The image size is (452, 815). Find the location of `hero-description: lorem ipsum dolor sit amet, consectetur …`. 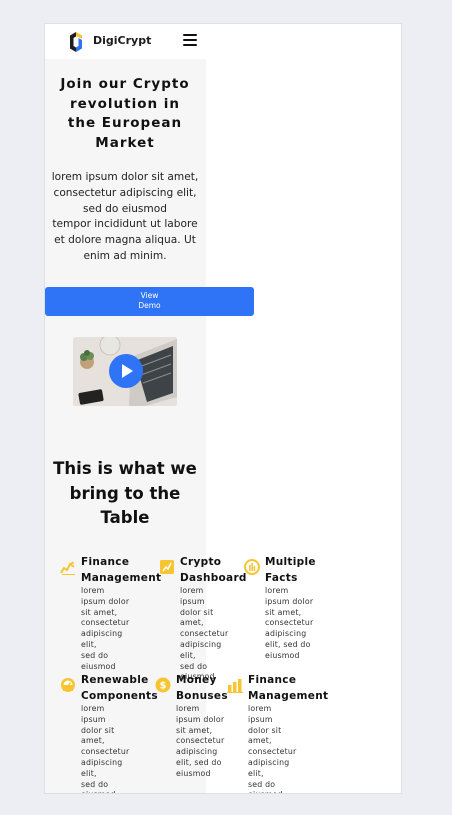

hero-description: lorem ipsum dolor sit amet, consectetur … is located at coordinates (125, 216).